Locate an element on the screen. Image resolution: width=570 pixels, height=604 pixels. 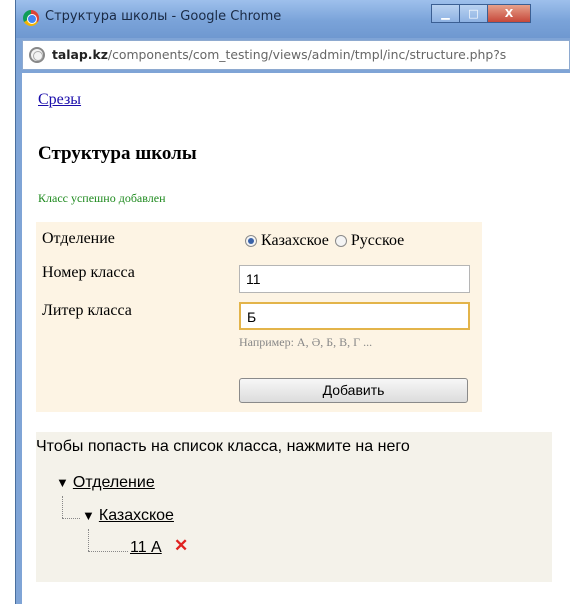
department-label: Отделение is located at coordinates (78, 238).